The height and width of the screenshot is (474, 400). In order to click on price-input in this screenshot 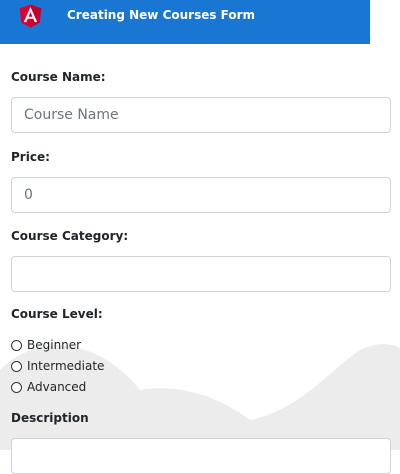, I will do `click(201, 195)`.